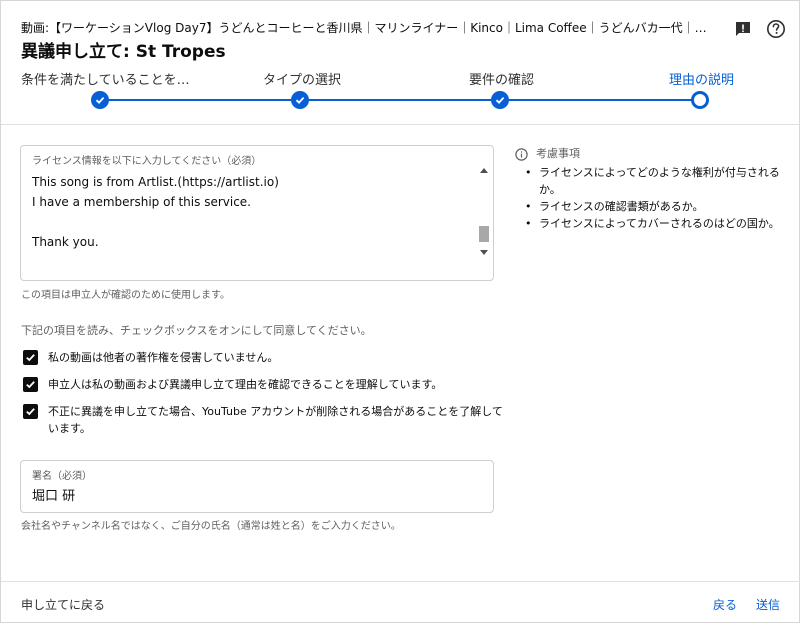 The height and width of the screenshot is (623, 800). What do you see at coordinates (743, 29) in the screenshot?
I see `feedback-icon` at bounding box center [743, 29].